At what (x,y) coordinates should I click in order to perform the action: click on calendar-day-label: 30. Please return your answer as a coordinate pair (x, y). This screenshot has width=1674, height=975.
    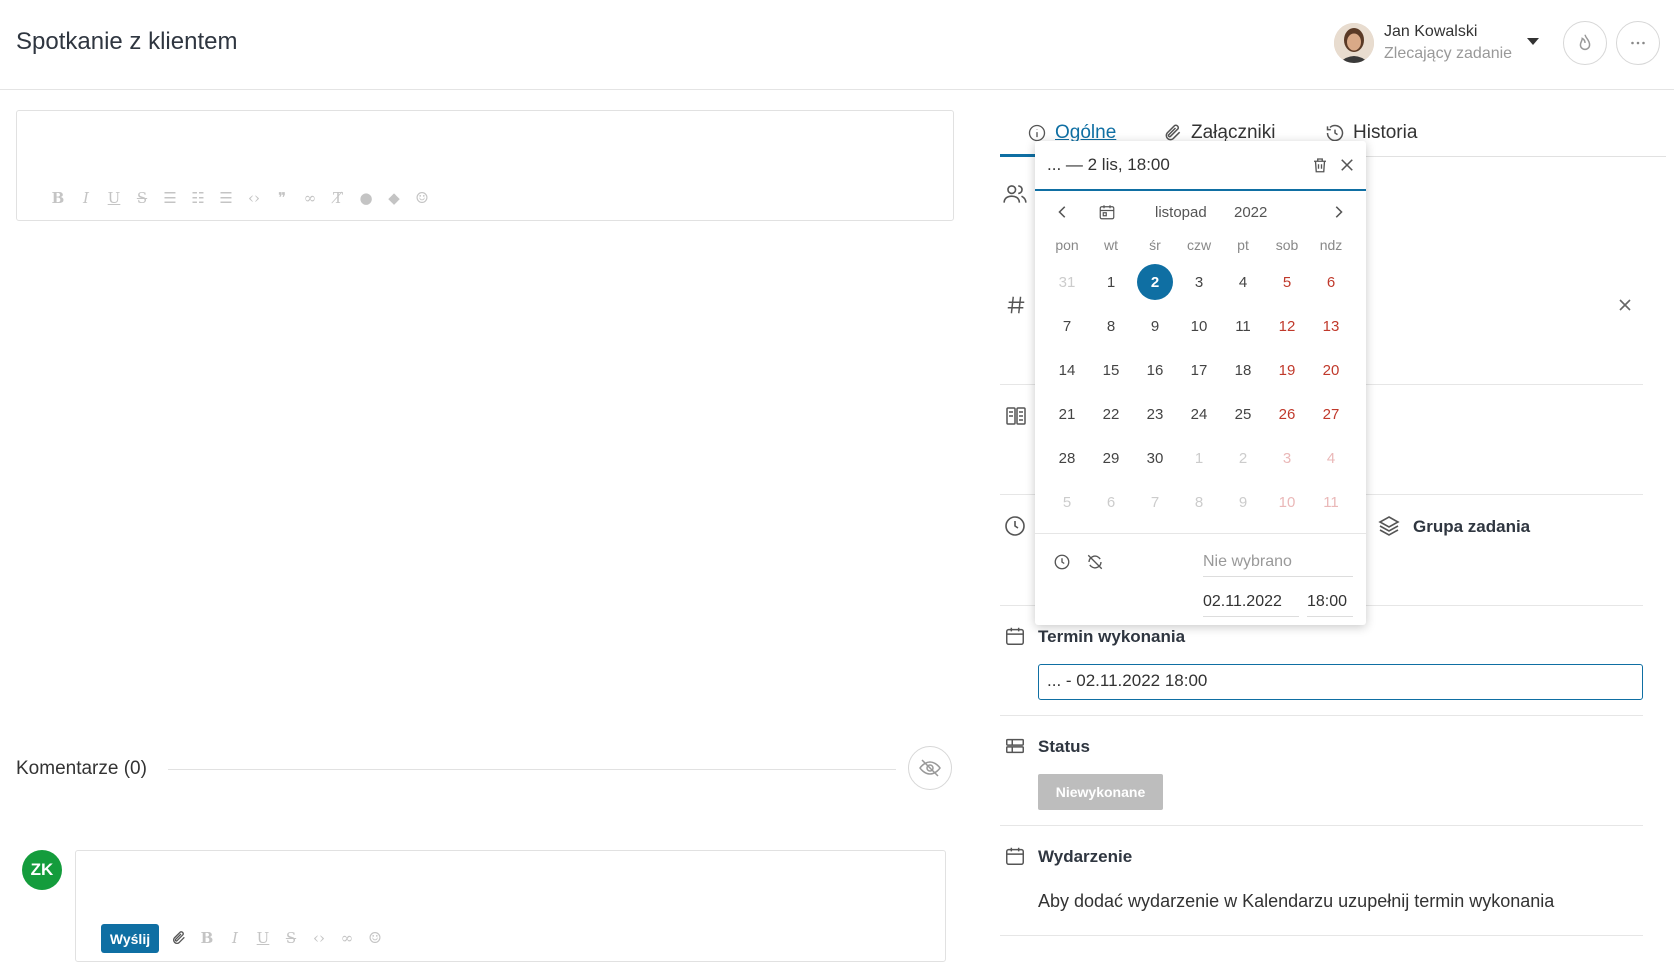
    Looking at the image, I should click on (1155, 458).